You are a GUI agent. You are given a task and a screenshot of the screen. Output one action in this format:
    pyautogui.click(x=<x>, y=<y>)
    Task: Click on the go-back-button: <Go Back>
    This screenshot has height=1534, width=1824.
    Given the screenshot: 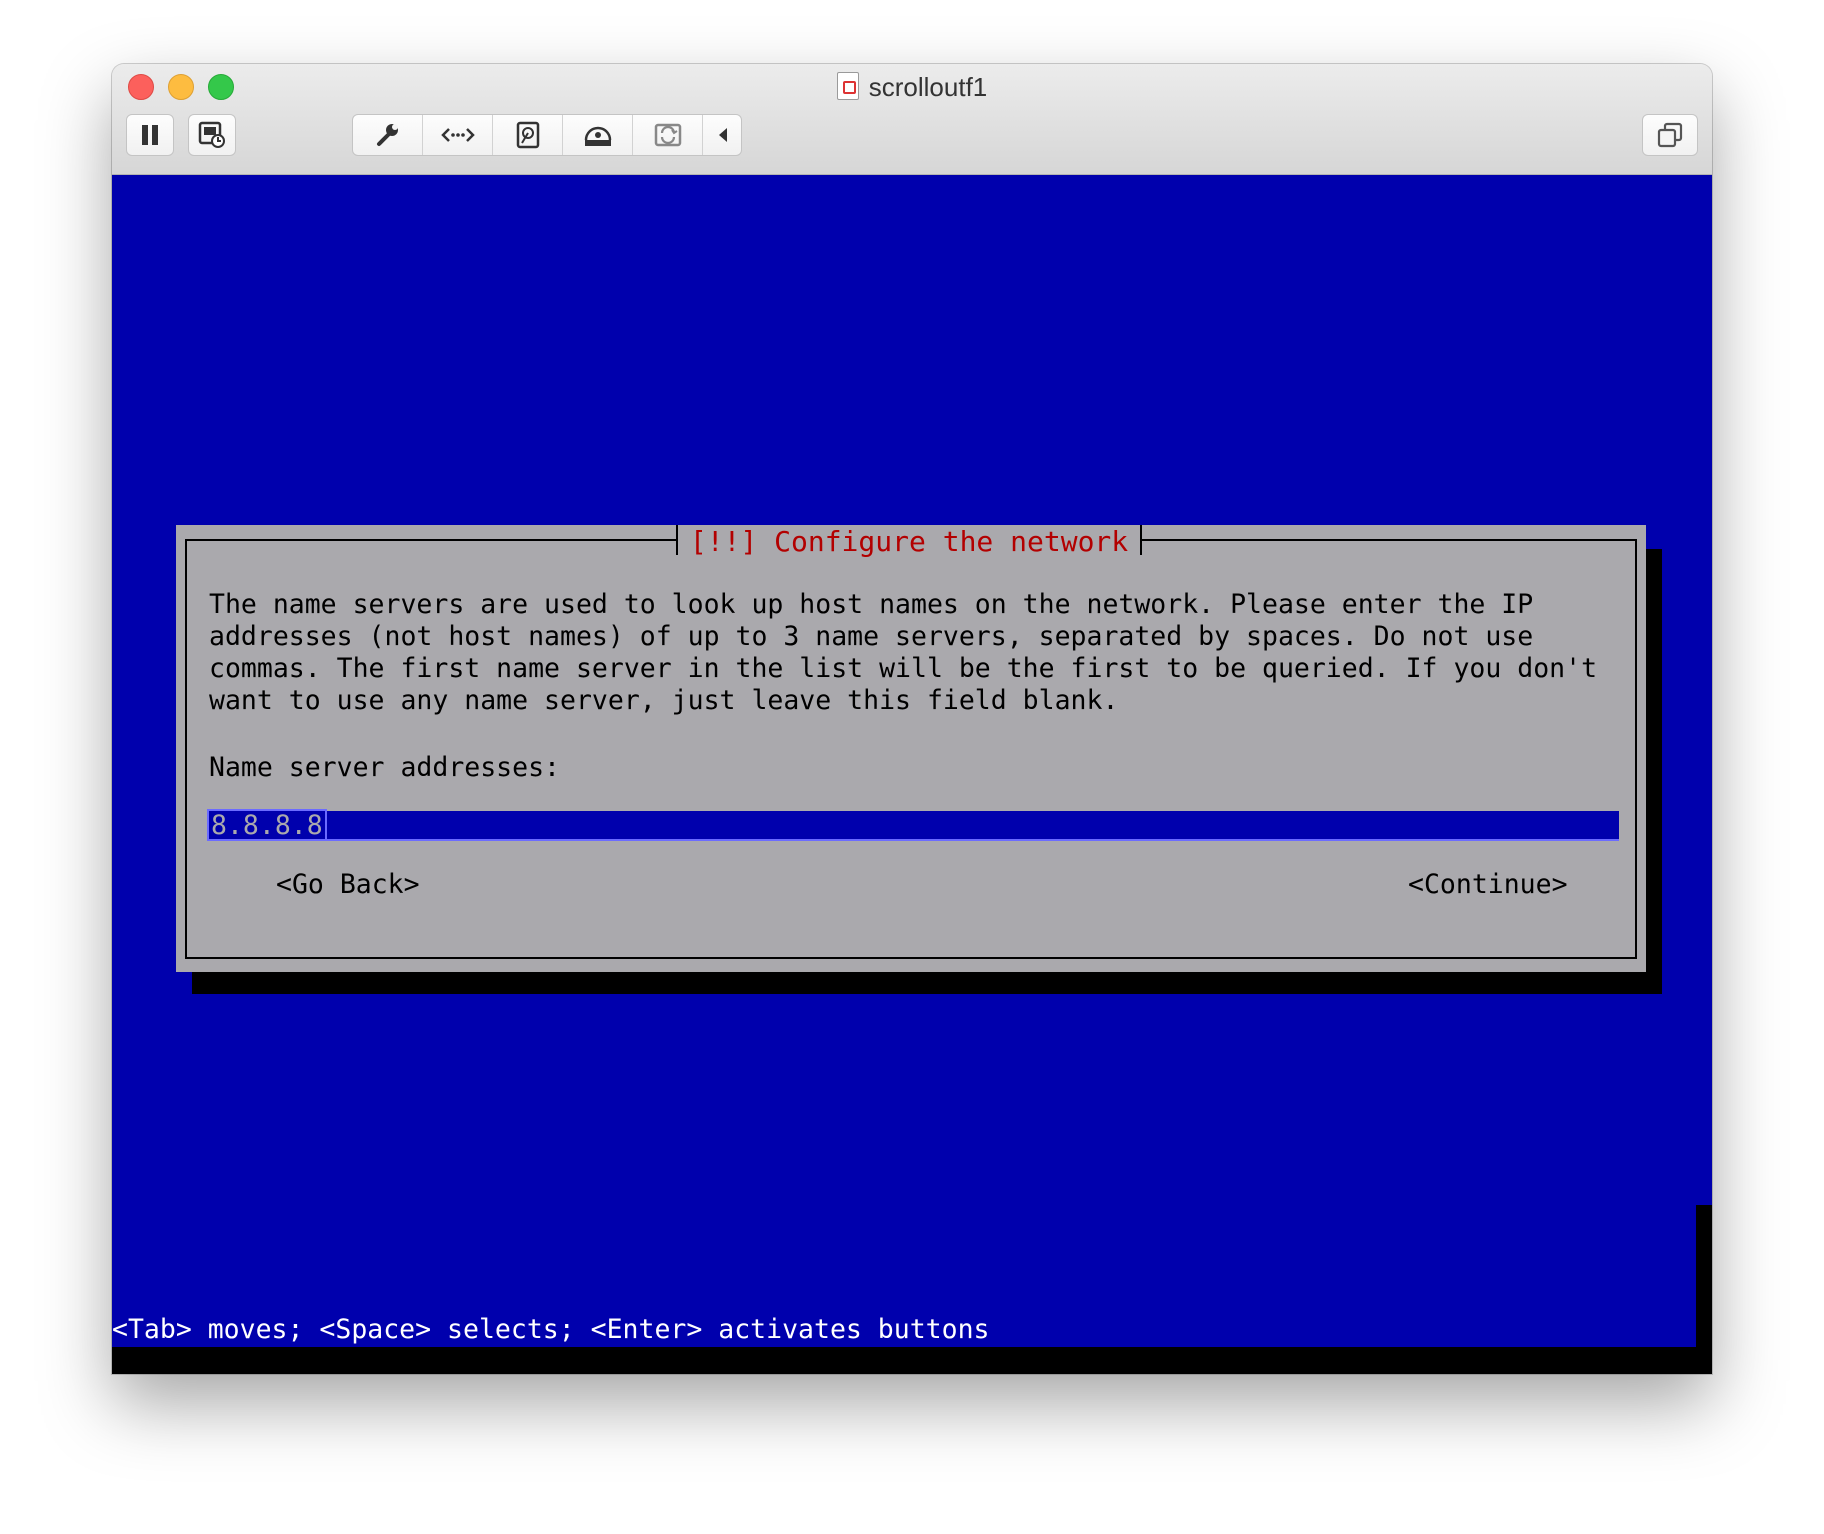 What is the action you would take?
    pyautogui.click(x=348, y=885)
    